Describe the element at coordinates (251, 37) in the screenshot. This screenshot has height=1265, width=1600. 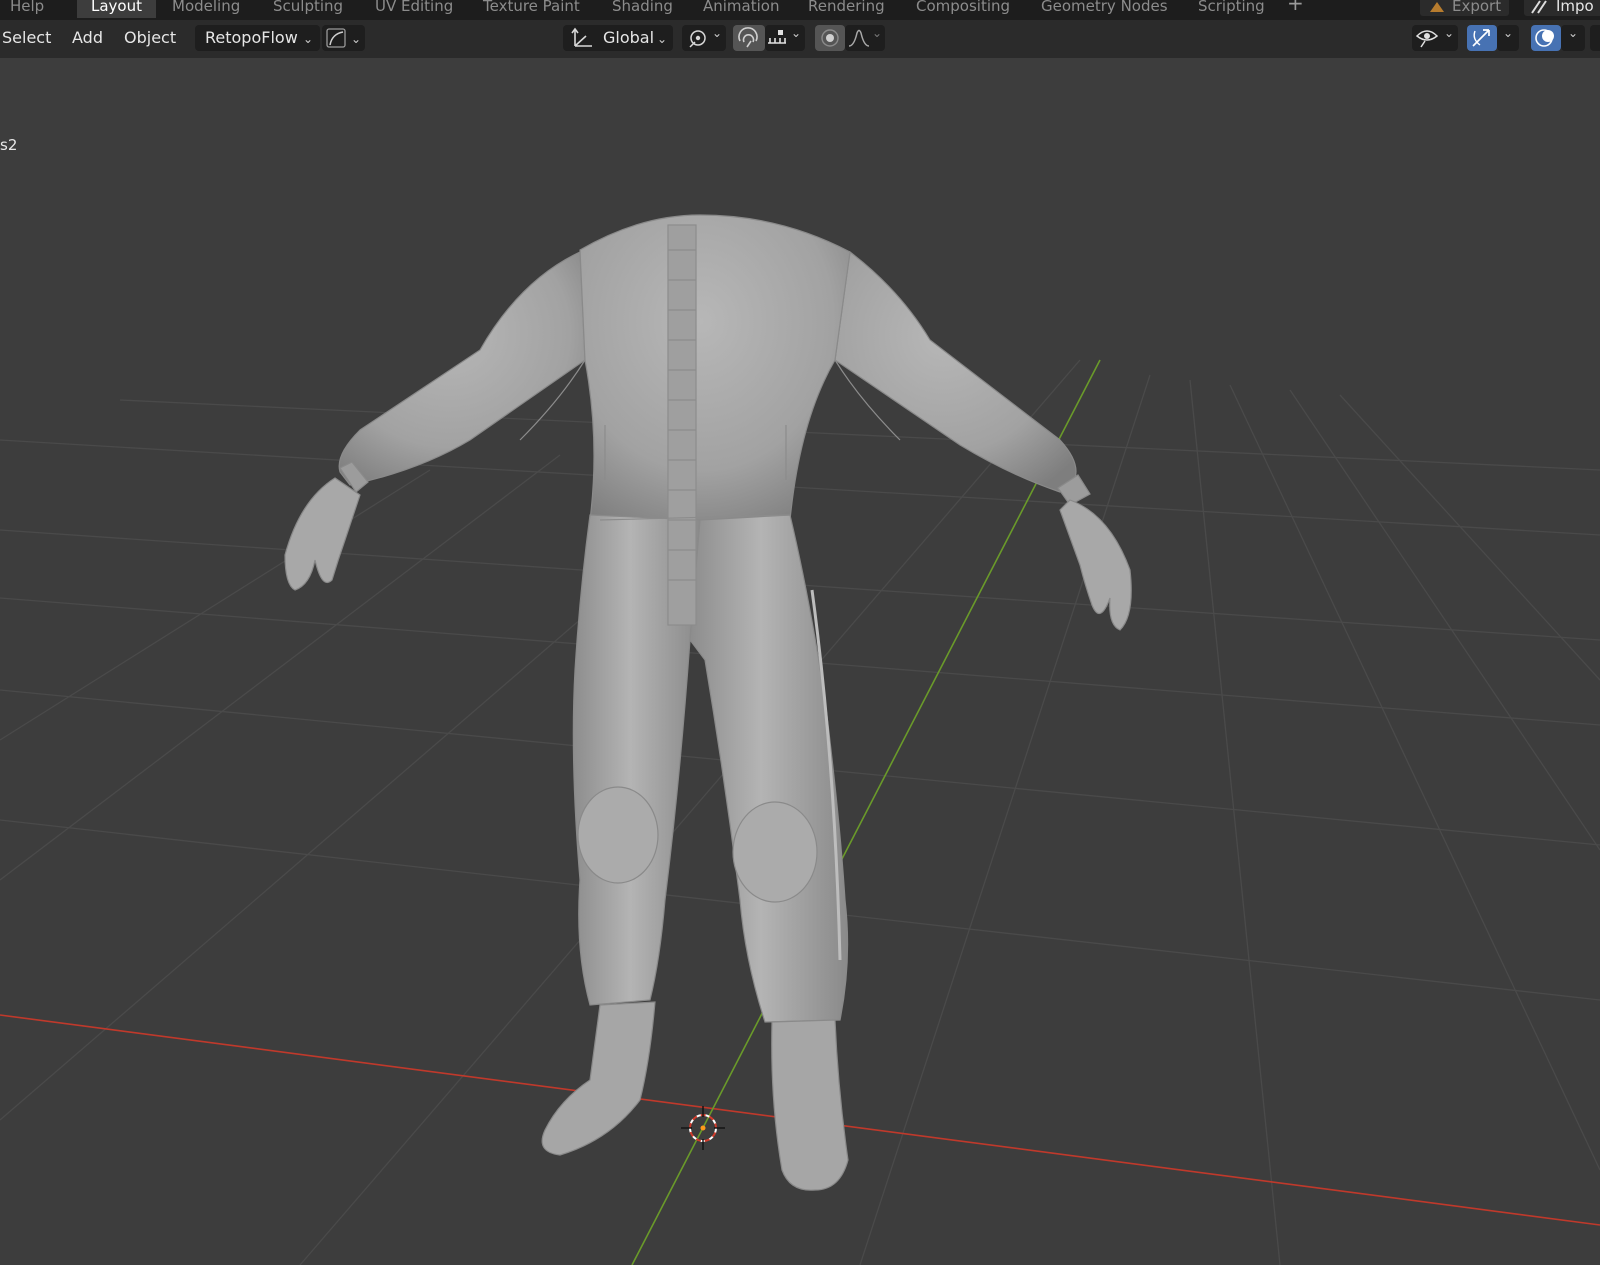
I see `retopoflow-label: RetopoFlow` at that location.